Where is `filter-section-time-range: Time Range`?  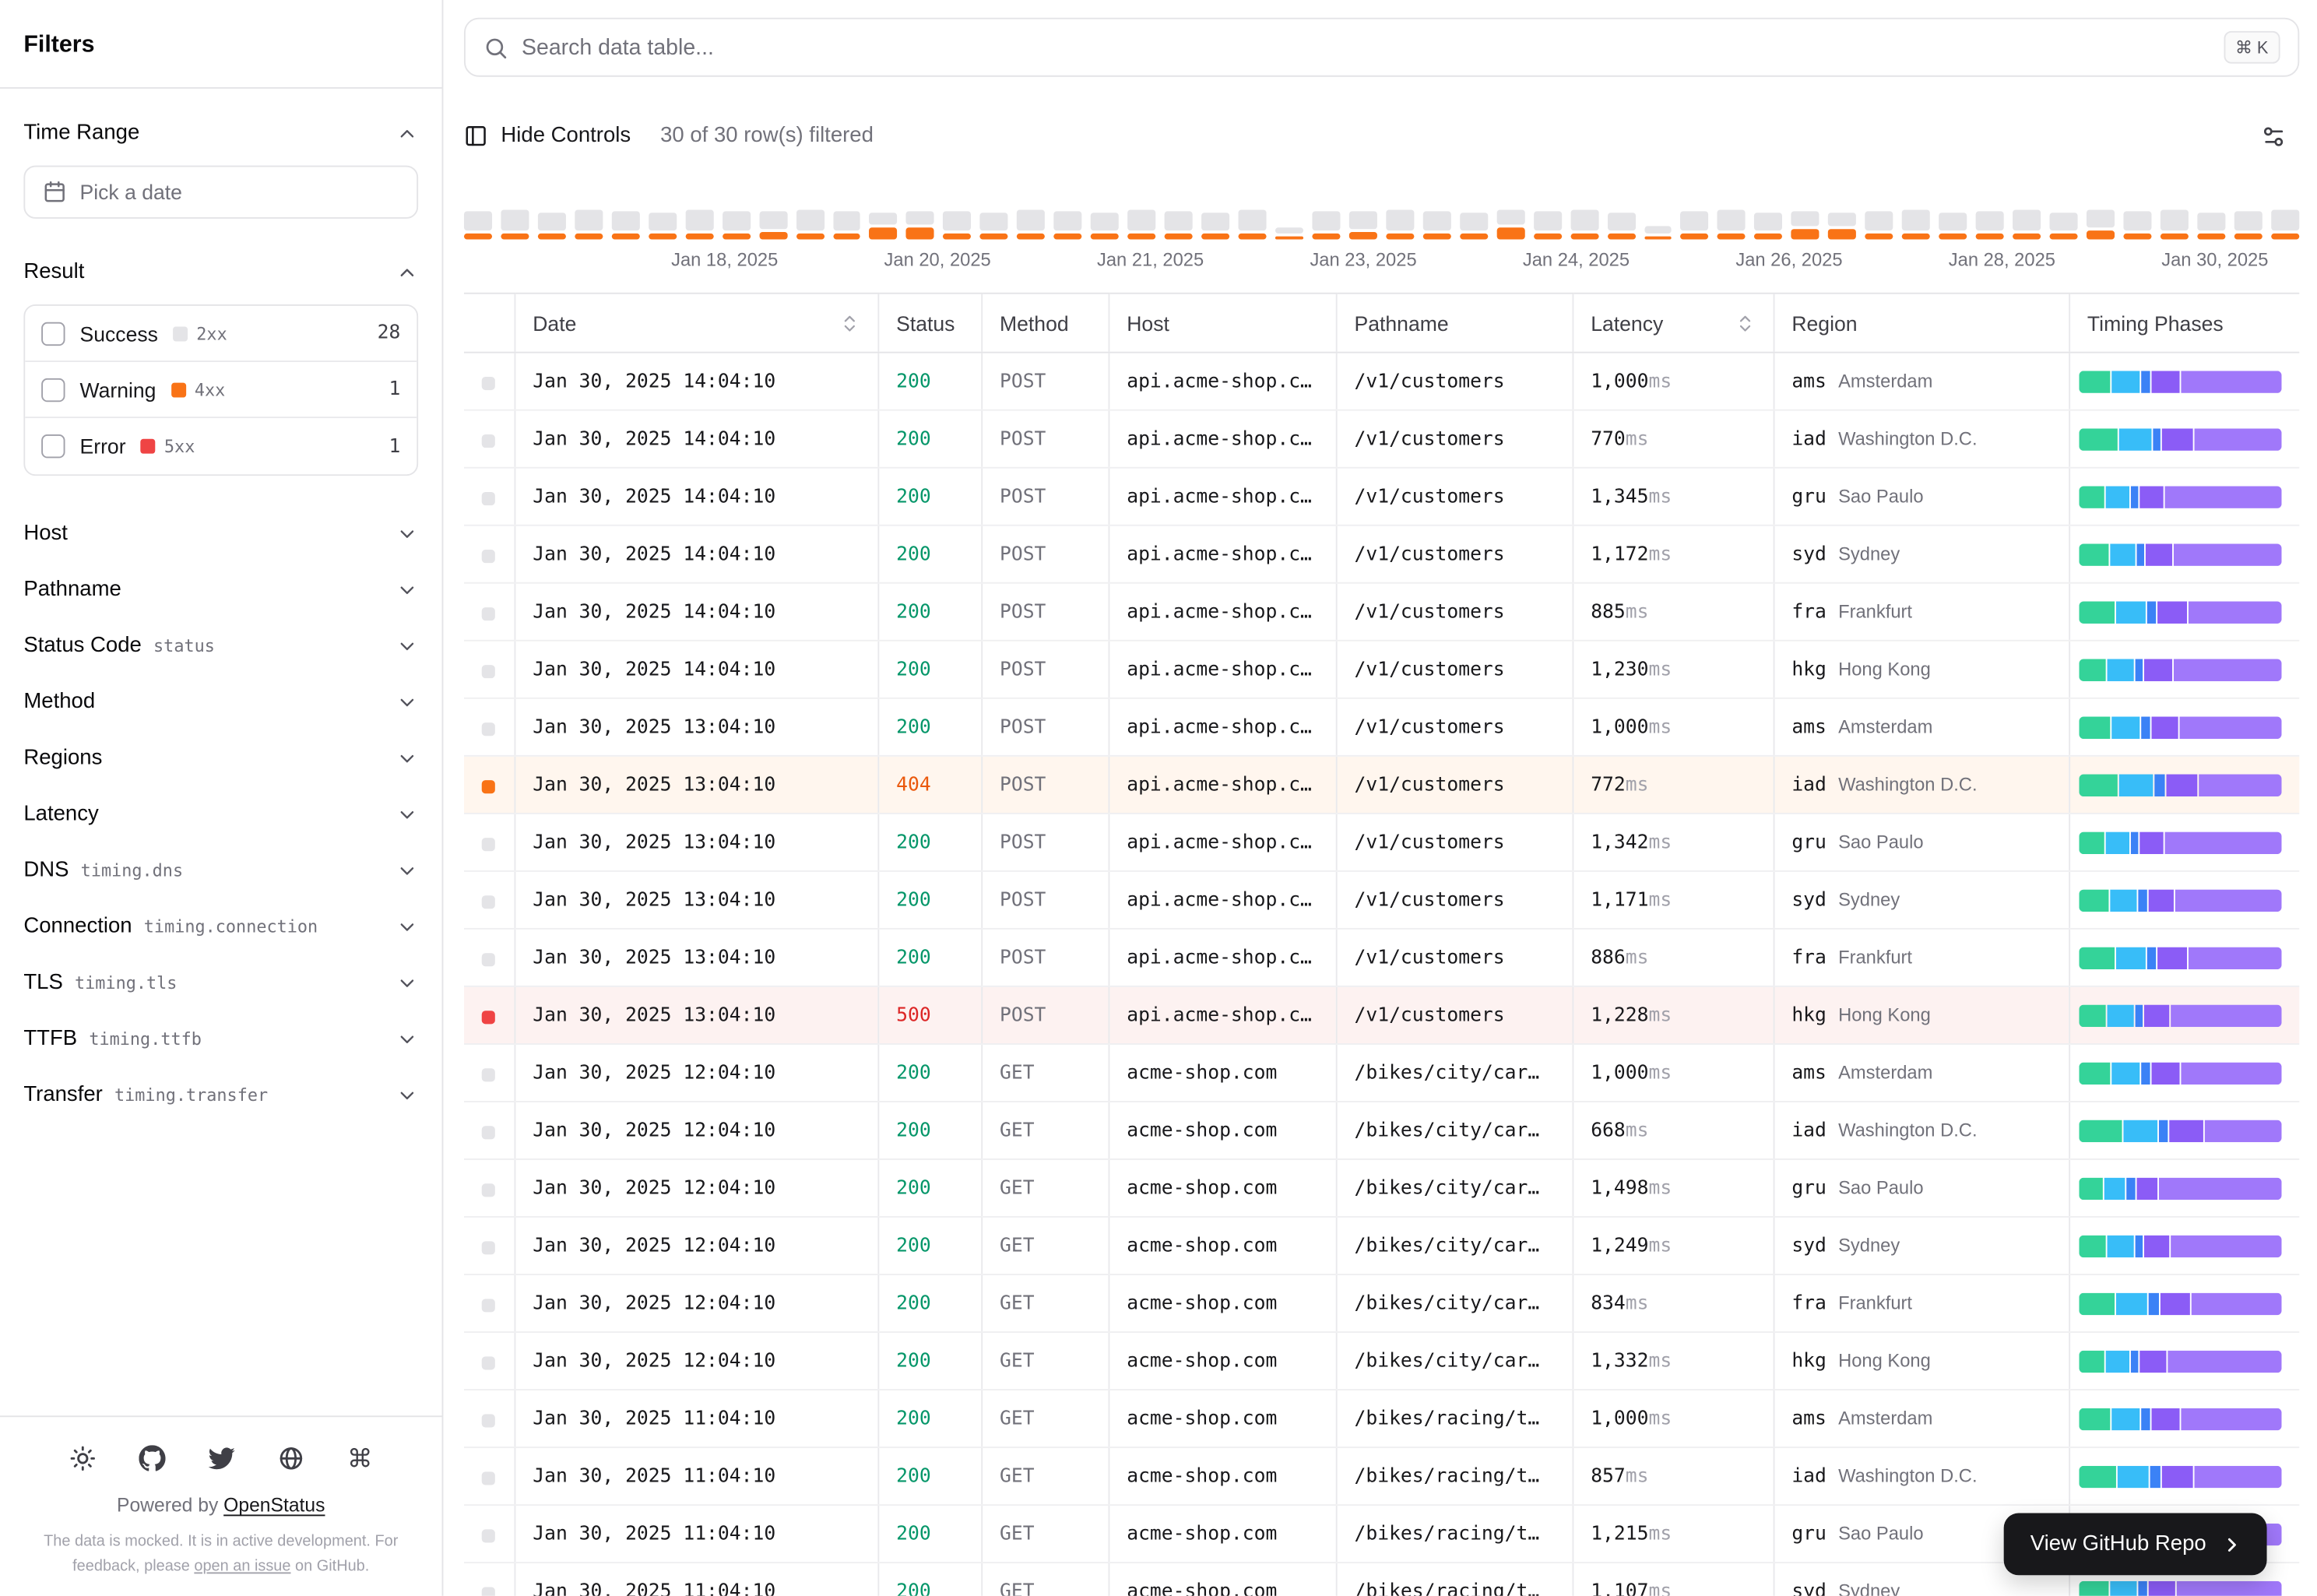
filter-section-time-range: Time Range is located at coordinates (220, 133).